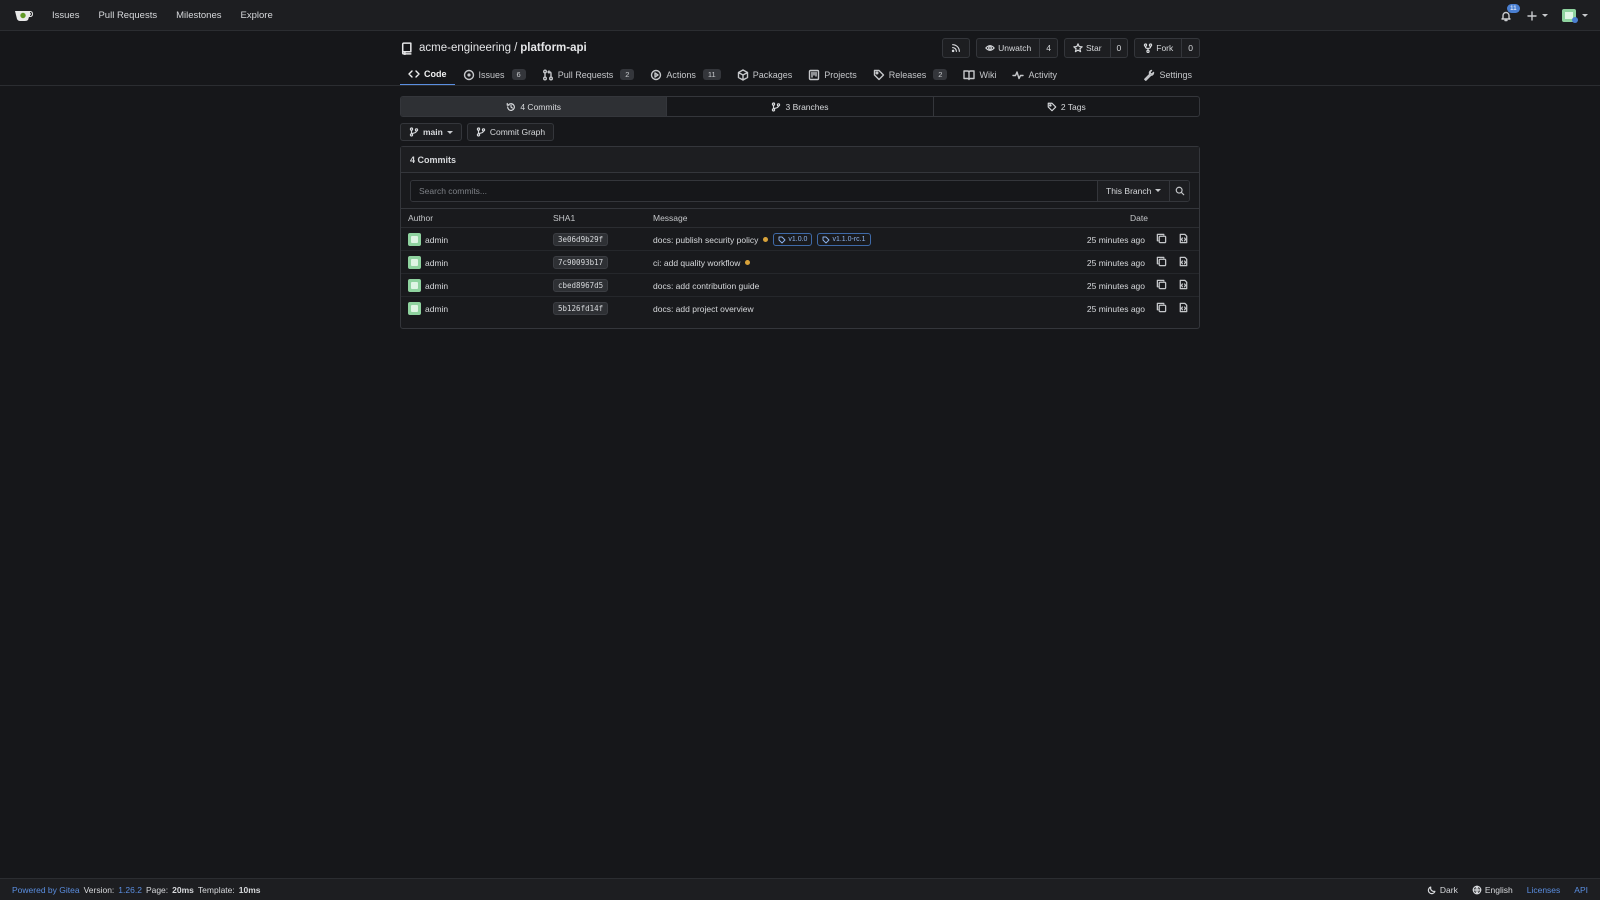 This screenshot has width=1600, height=900. I want to click on commit-message-link: docs: add project overview, so click(703, 309).